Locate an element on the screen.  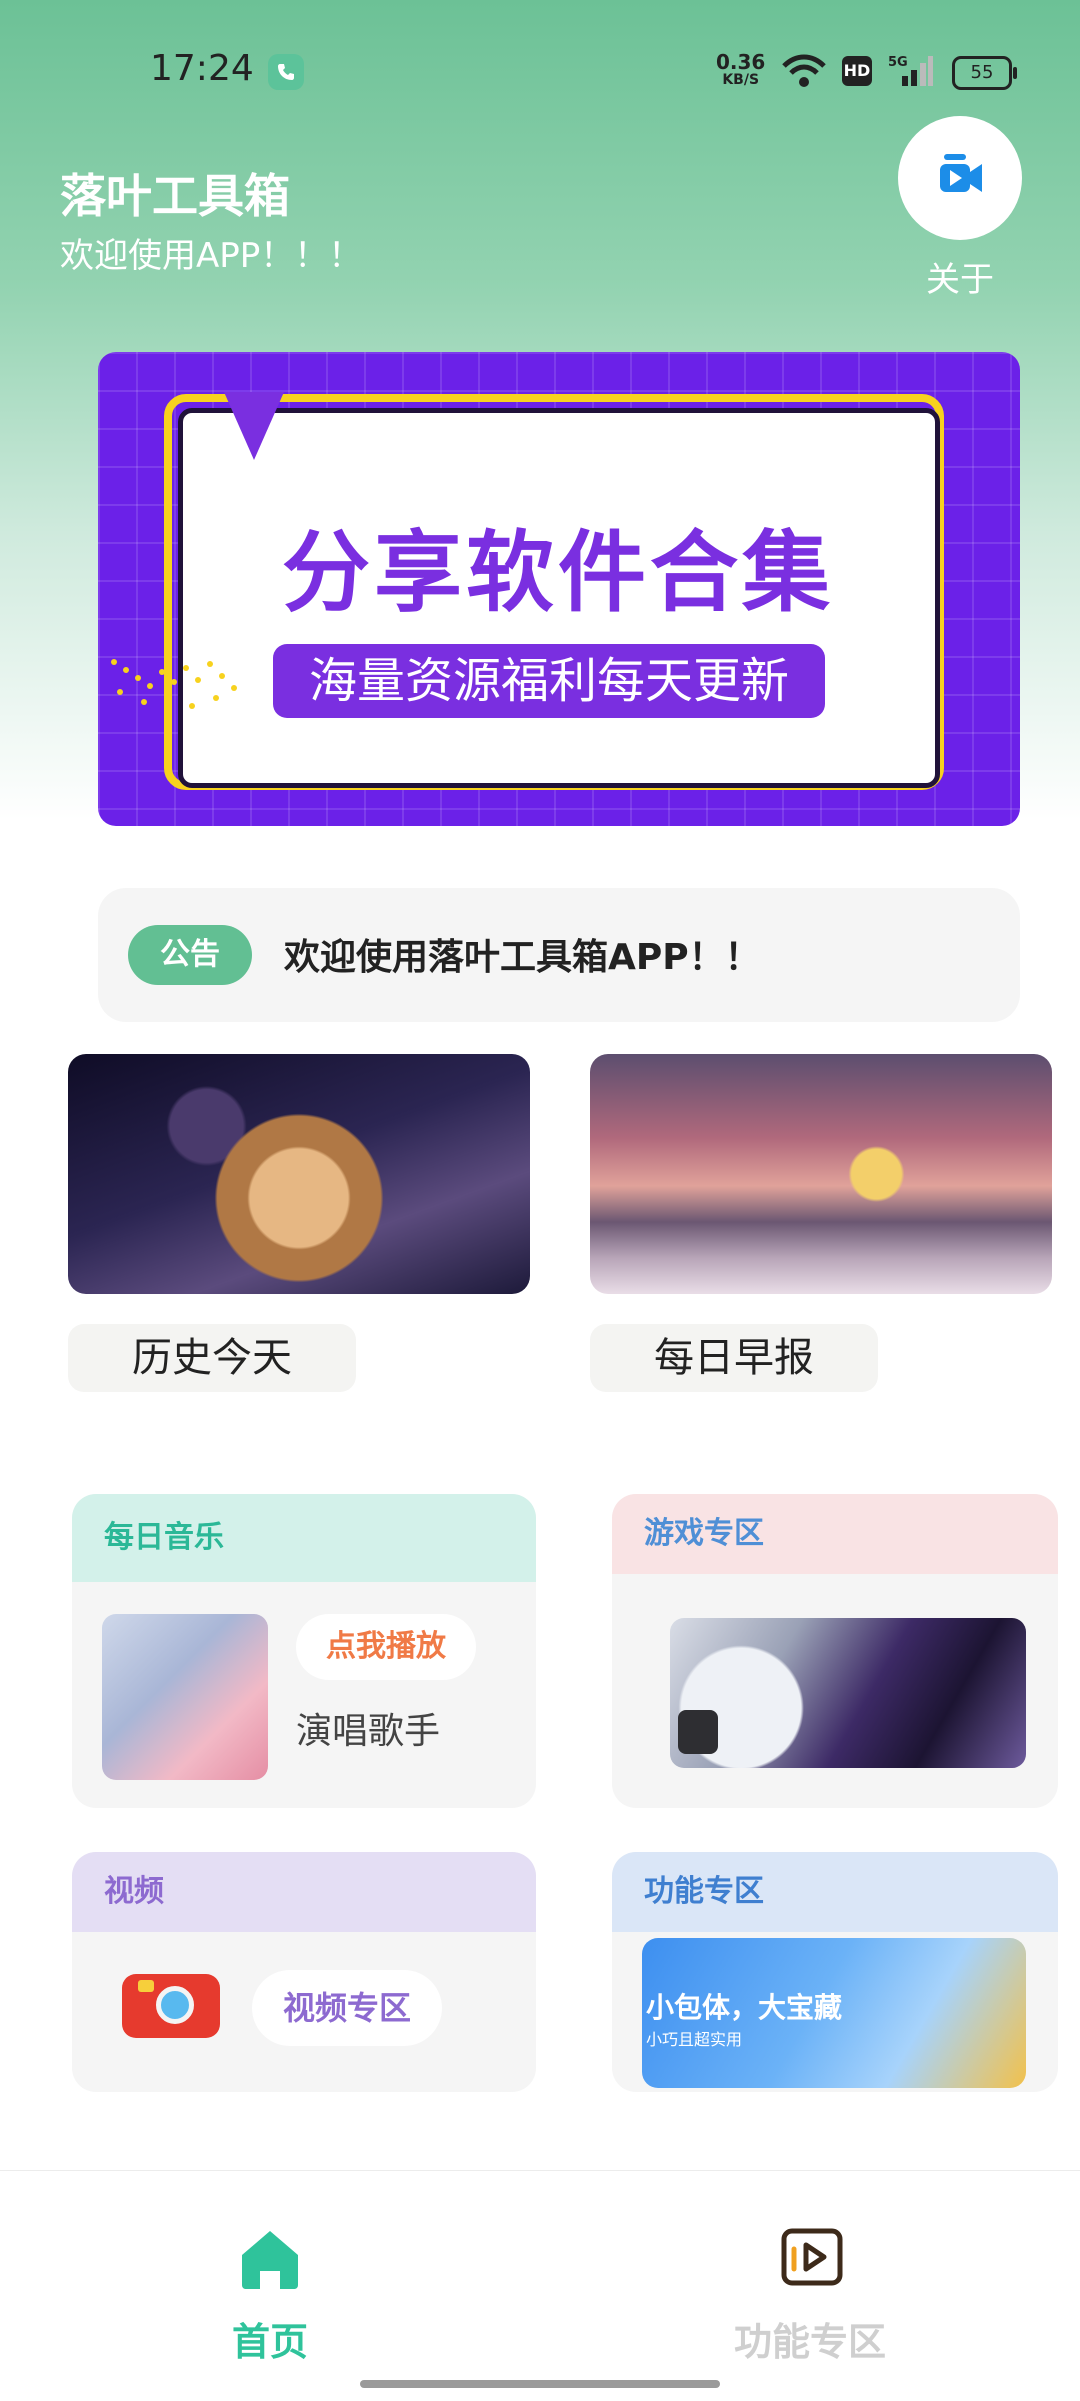
game-zone-title: 游戏专区 is located at coordinates (835, 1534).